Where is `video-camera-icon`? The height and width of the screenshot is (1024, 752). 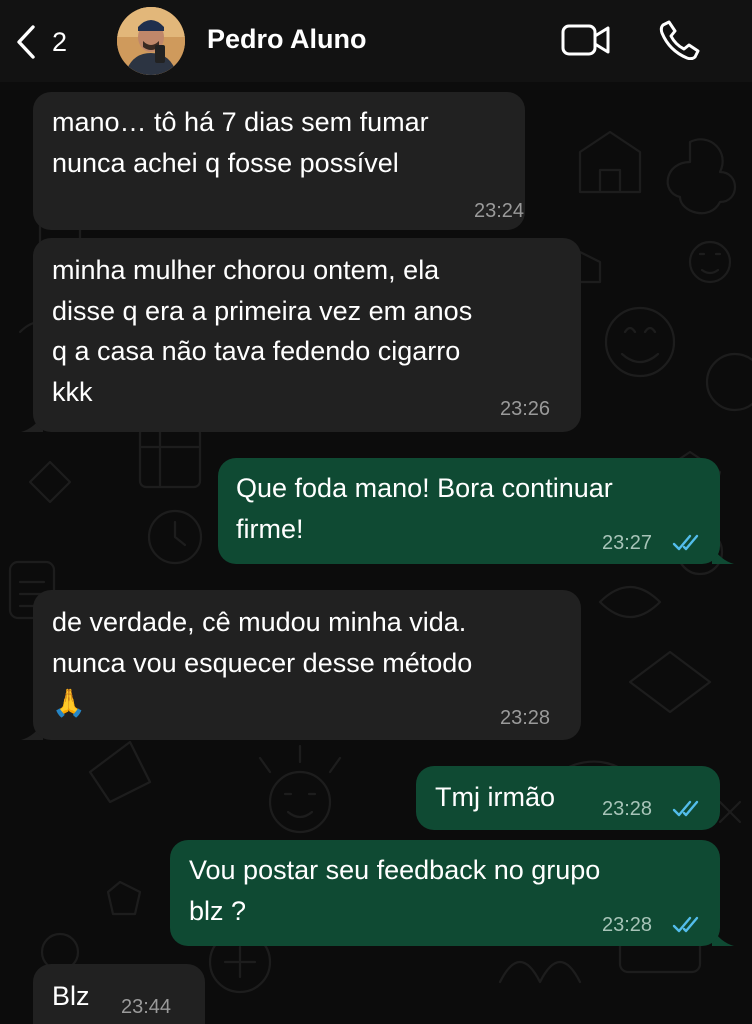
video-camera-icon is located at coordinates (585, 40).